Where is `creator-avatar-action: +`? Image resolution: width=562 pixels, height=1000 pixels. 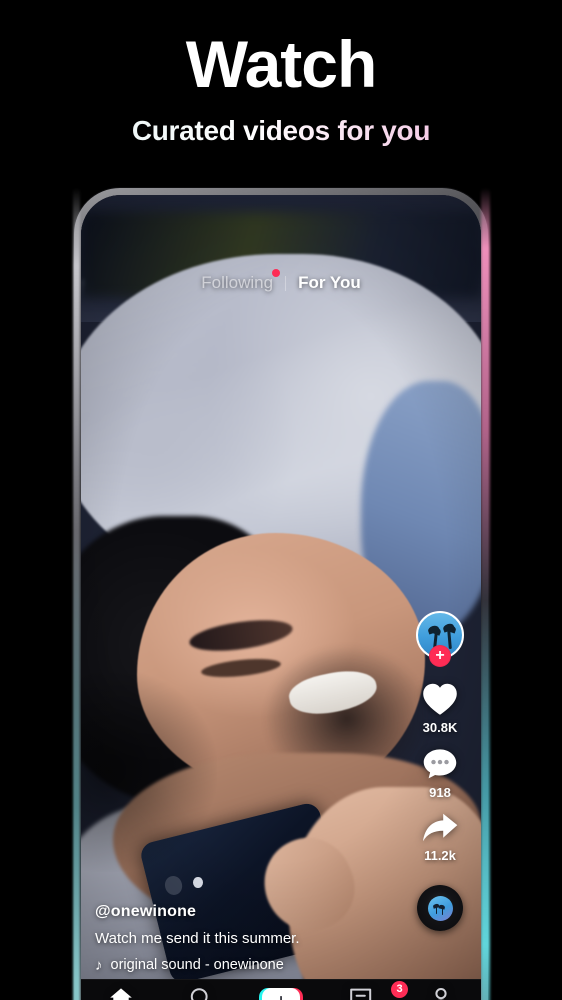
creator-avatar-action: + is located at coordinates (440, 640).